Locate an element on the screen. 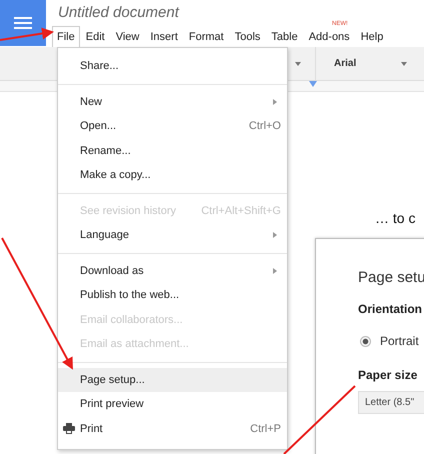  shortcut-text: Ctrl+P is located at coordinates (265, 428).